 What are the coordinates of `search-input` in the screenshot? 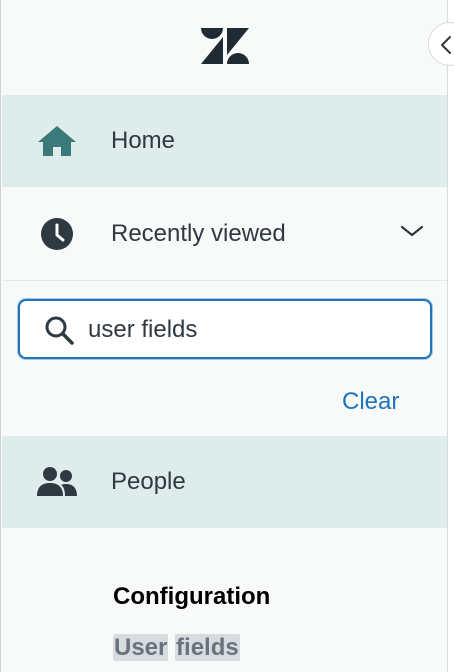 It's located at (248, 330).